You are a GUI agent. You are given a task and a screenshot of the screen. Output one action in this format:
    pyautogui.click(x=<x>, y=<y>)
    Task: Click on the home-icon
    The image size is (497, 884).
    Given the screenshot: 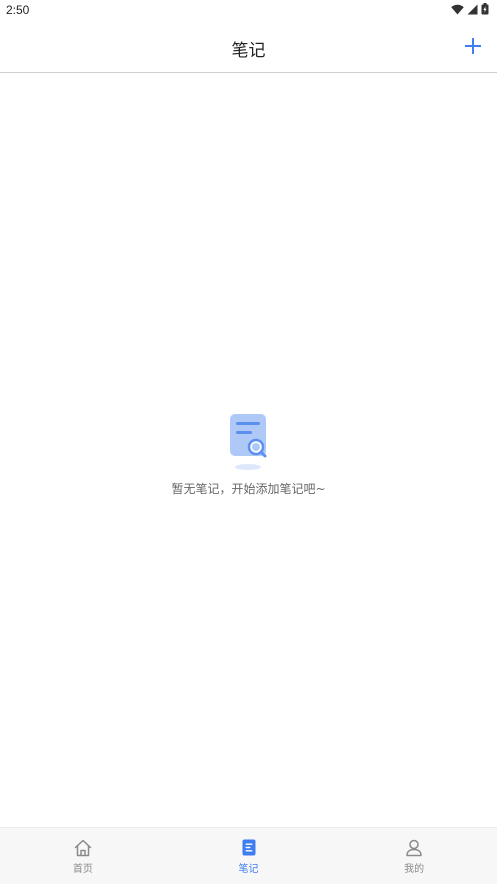 What is the action you would take?
    pyautogui.click(x=83, y=848)
    